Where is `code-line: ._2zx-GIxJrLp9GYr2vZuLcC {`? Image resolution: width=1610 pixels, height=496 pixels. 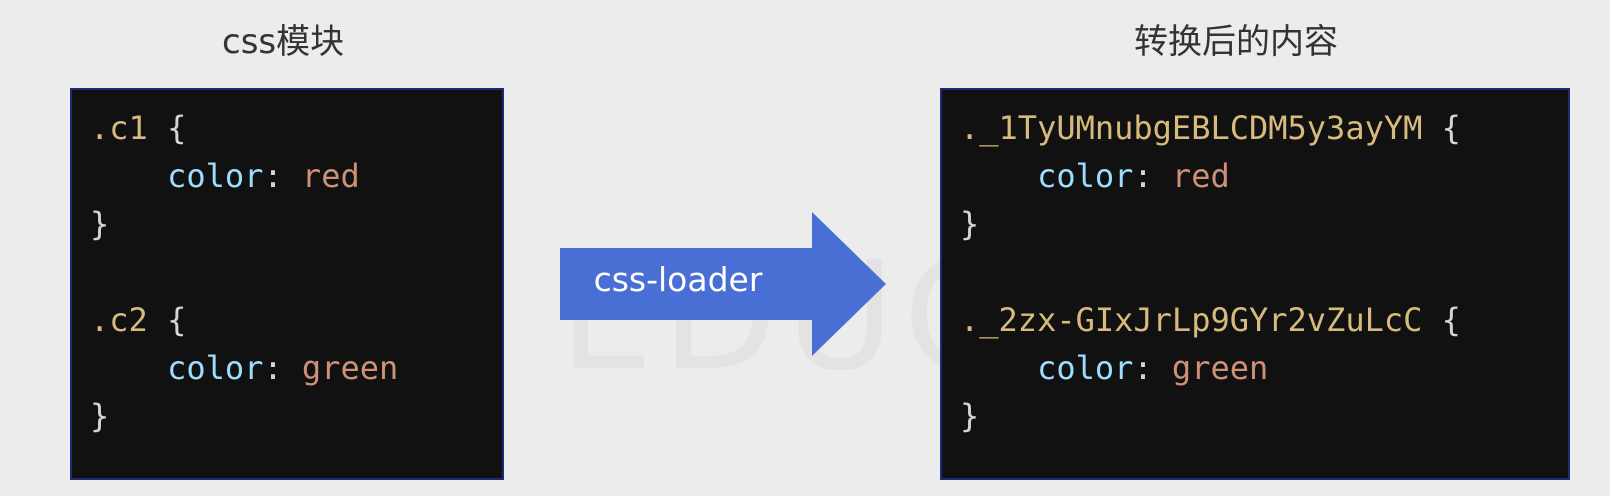 code-line: ._2zx-GIxJrLp9GYr2vZuLcC { is located at coordinates (1264, 320).